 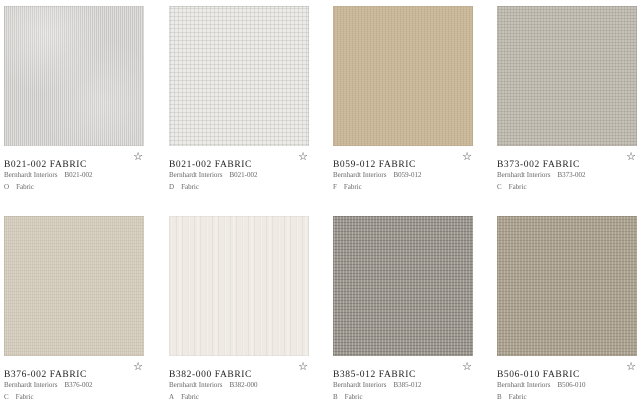 I want to click on product-meta: Bernhardt Interiors B059-012, so click(x=403, y=175).